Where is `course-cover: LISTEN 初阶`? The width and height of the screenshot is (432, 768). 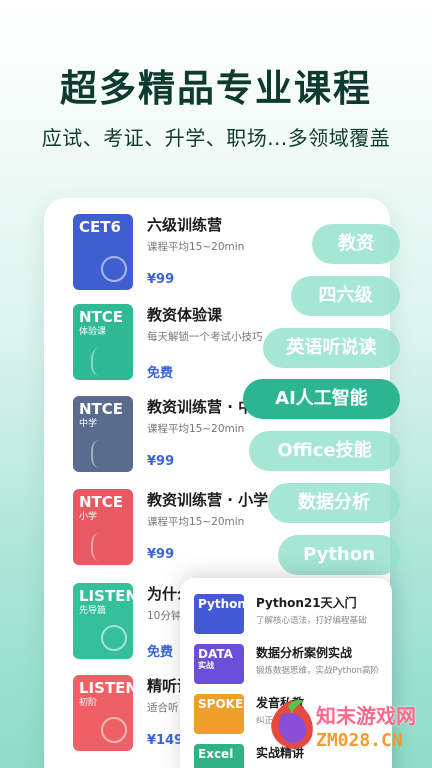 course-cover: LISTEN 初阶 is located at coordinates (103, 713).